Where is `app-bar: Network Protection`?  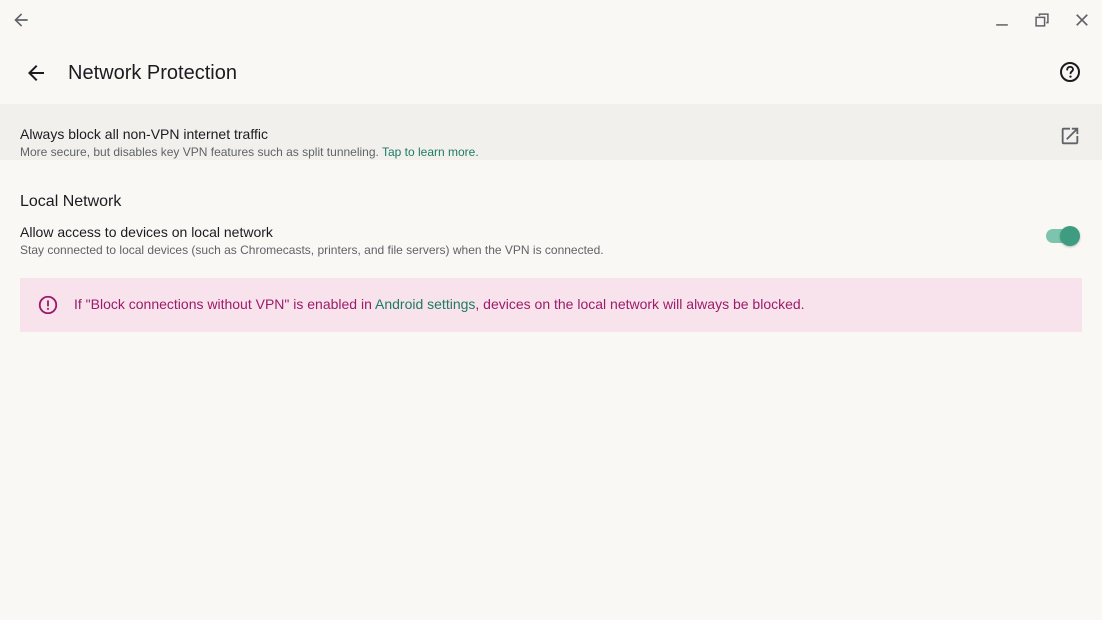 app-bar: Network Protection is located at coordinates (551, 73).